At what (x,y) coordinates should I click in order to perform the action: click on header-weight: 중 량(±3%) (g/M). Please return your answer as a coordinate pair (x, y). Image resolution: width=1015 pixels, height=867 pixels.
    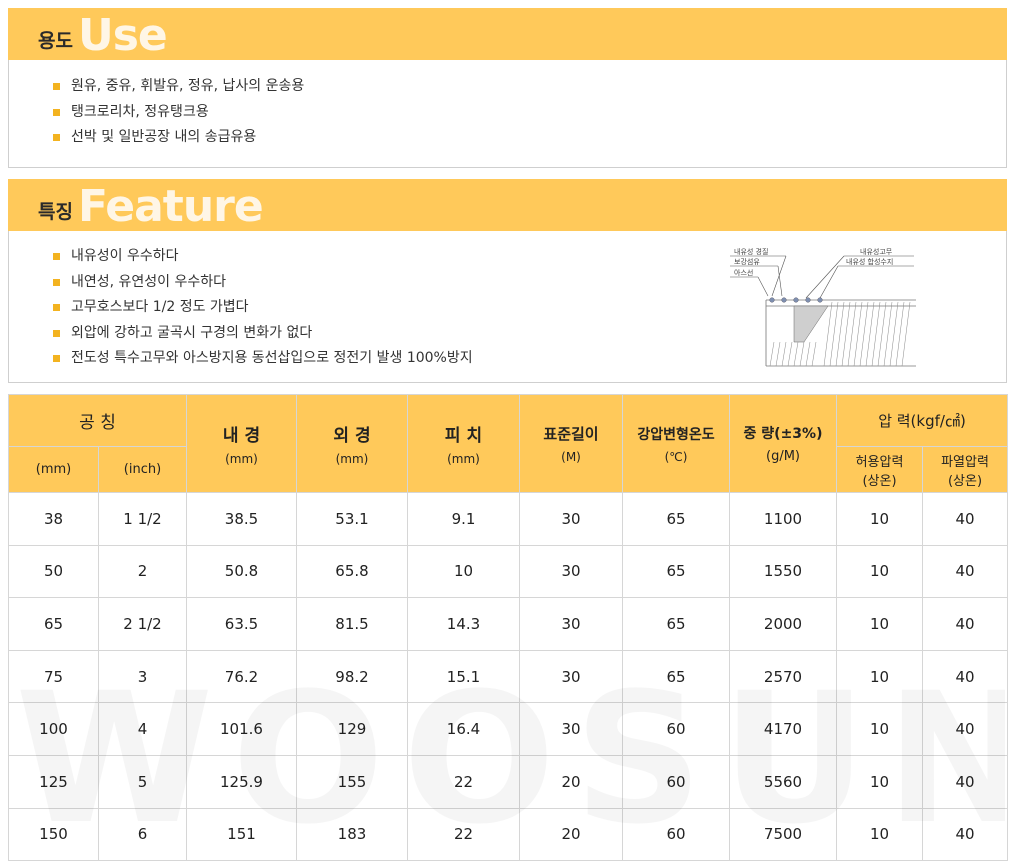
    Looking at the image, I should click on (783, 443).